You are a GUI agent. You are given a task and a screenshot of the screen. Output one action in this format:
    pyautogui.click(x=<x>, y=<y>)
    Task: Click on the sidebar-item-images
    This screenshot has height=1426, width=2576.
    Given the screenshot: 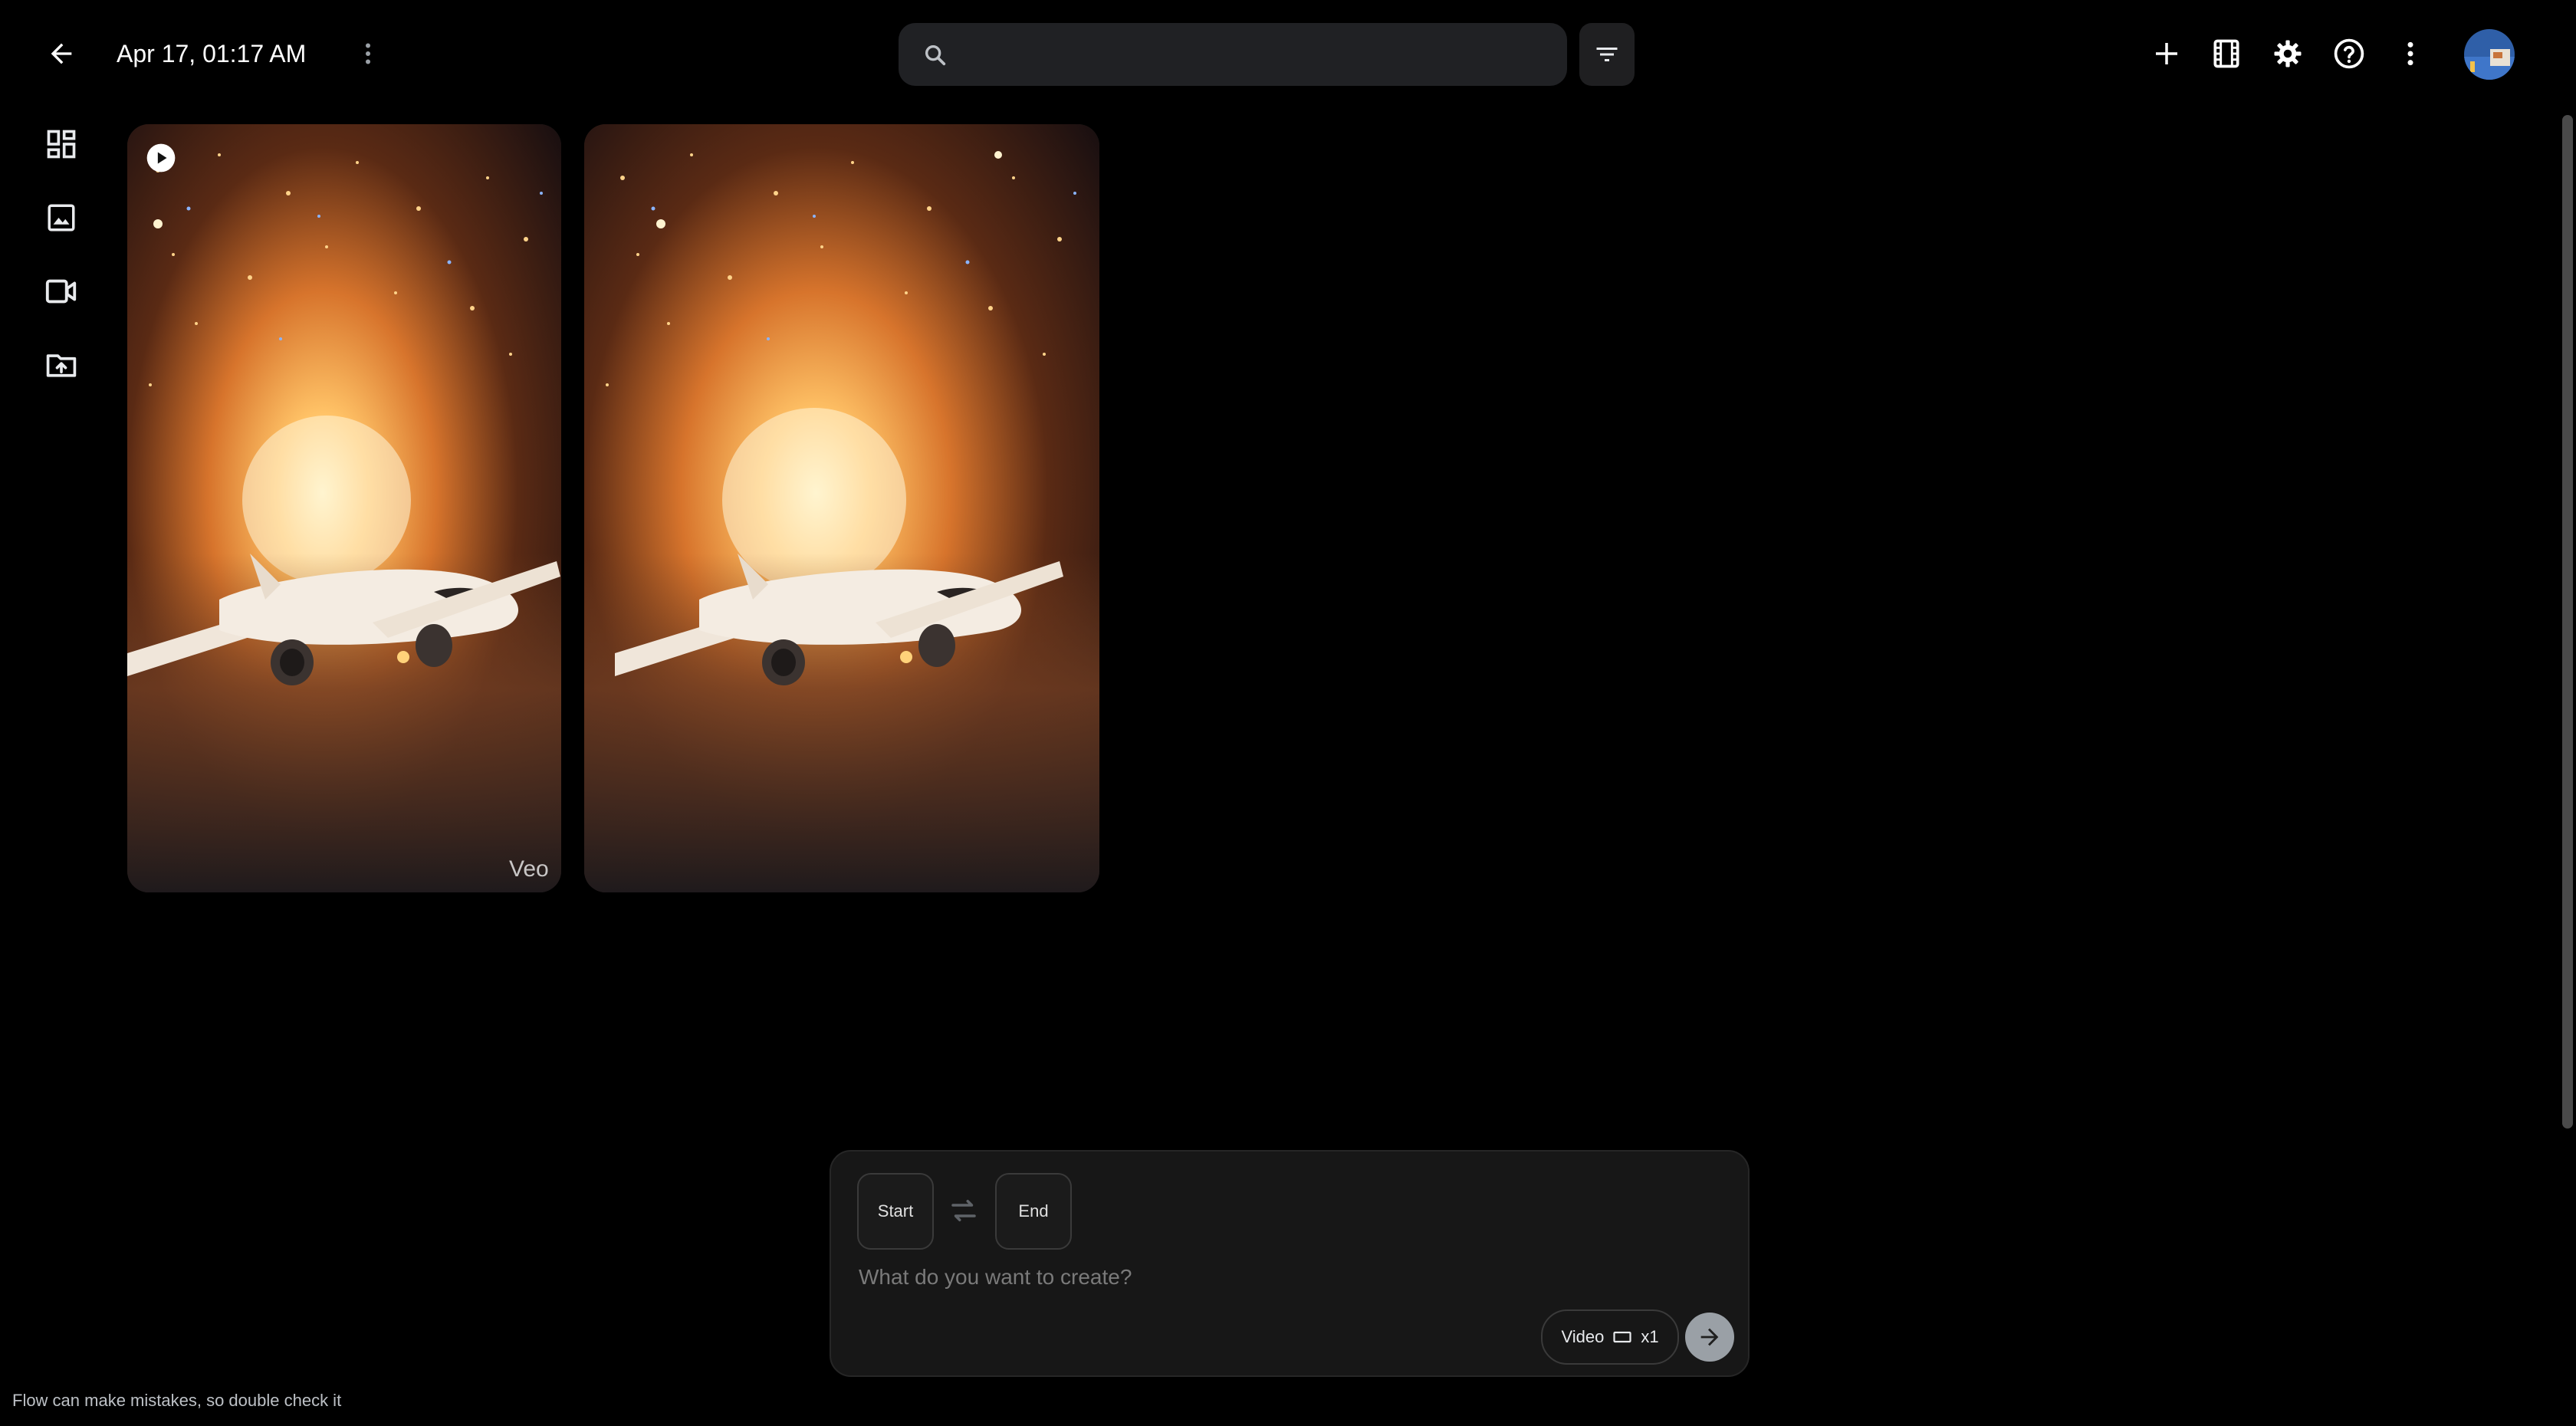 What is the action you would take?
    pyautogui.click(x=62, y=218)
    